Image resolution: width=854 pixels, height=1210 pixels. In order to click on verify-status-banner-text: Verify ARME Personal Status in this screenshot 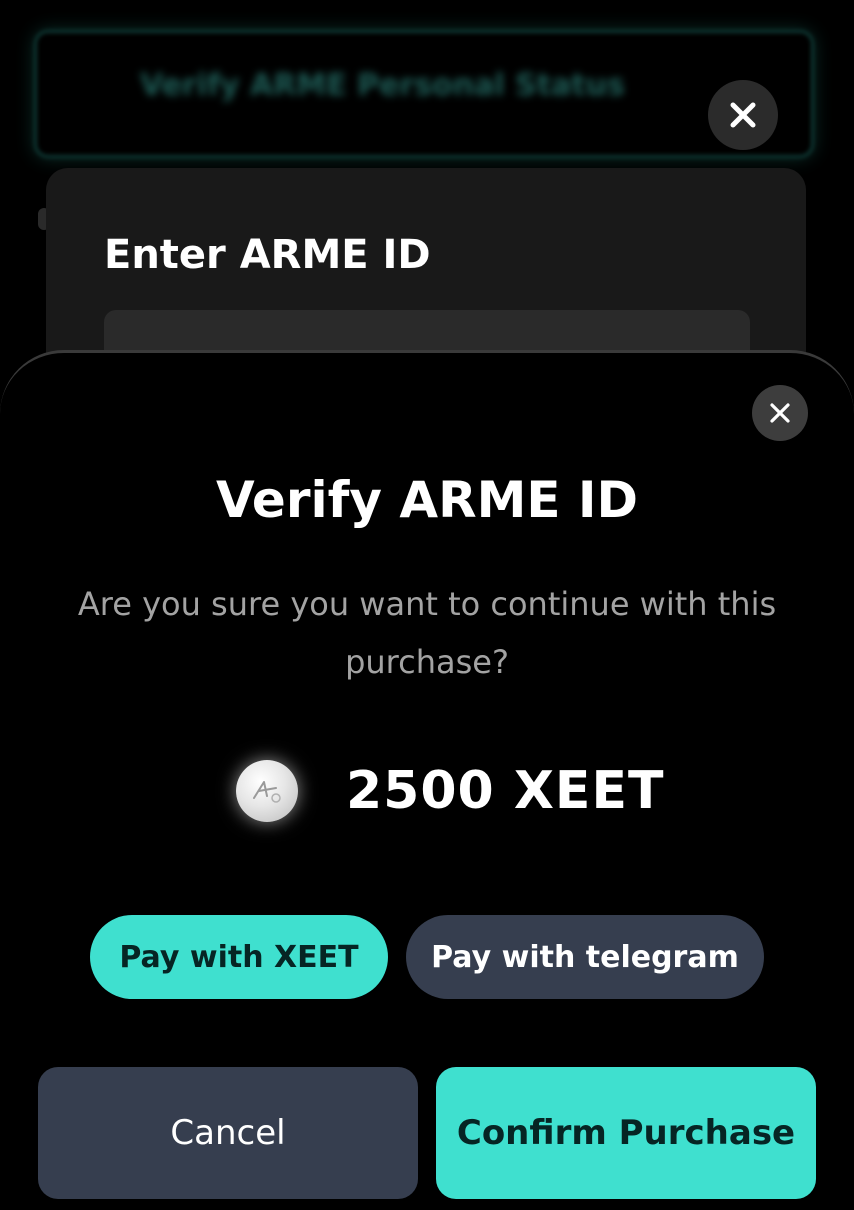, I will do `click(382, 85)`.